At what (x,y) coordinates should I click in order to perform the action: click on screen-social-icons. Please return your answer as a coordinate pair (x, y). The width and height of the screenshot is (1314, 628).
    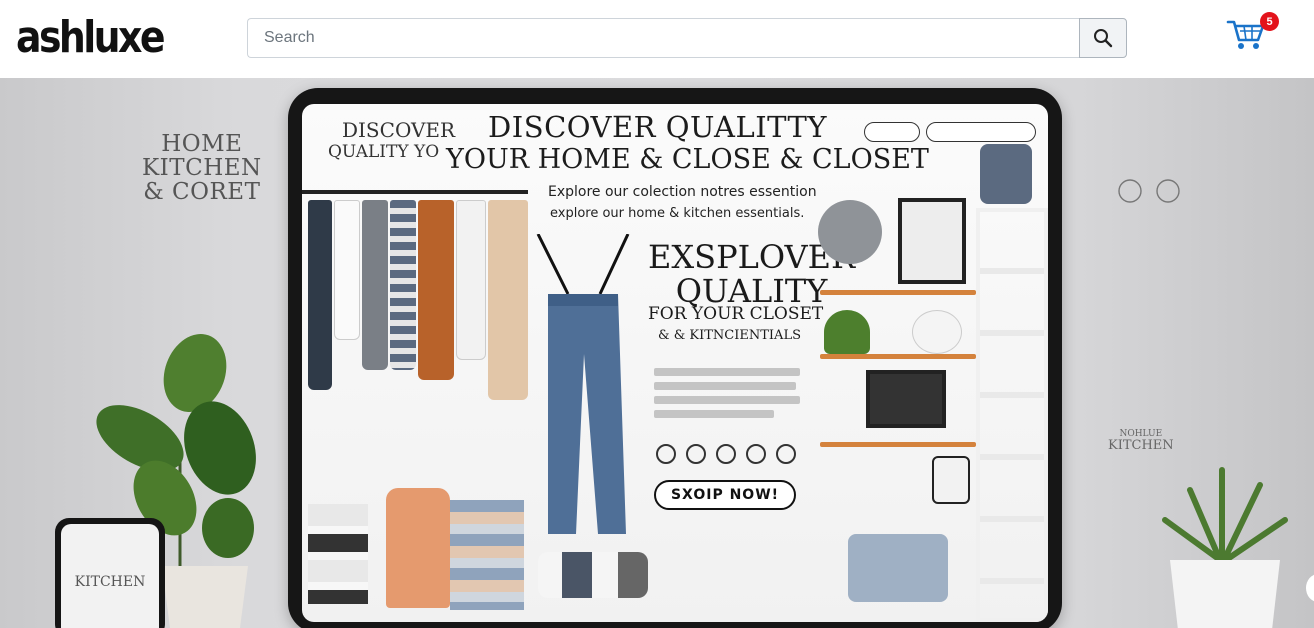
    Looking at the image, I should click on (726, 454).